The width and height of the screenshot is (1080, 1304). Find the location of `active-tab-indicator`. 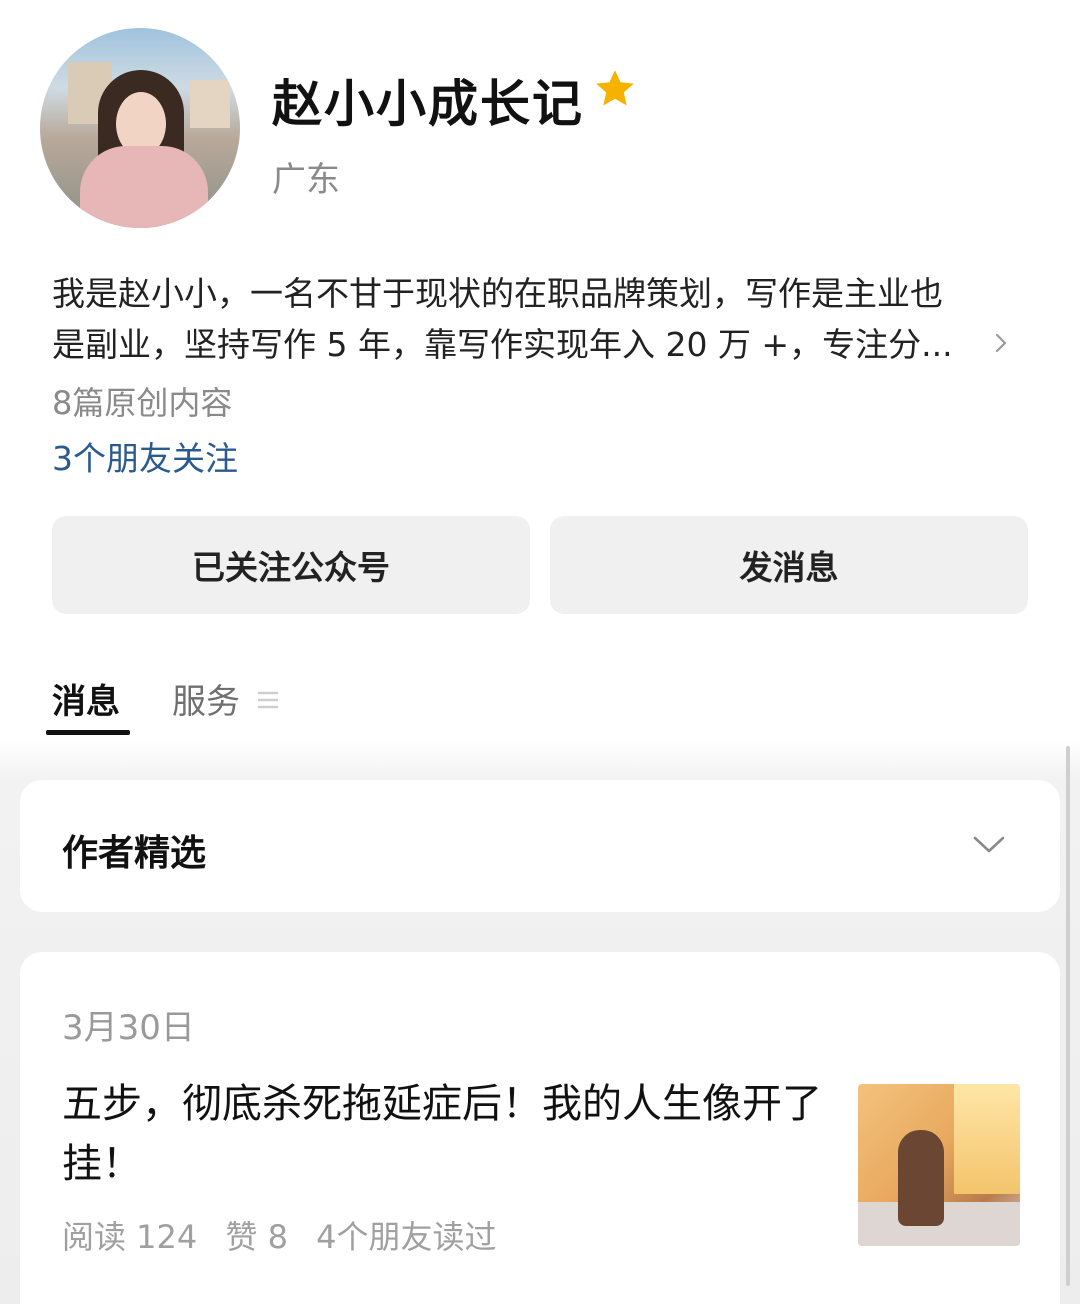

active-tab-indicator is located at coordinates (88, 732).